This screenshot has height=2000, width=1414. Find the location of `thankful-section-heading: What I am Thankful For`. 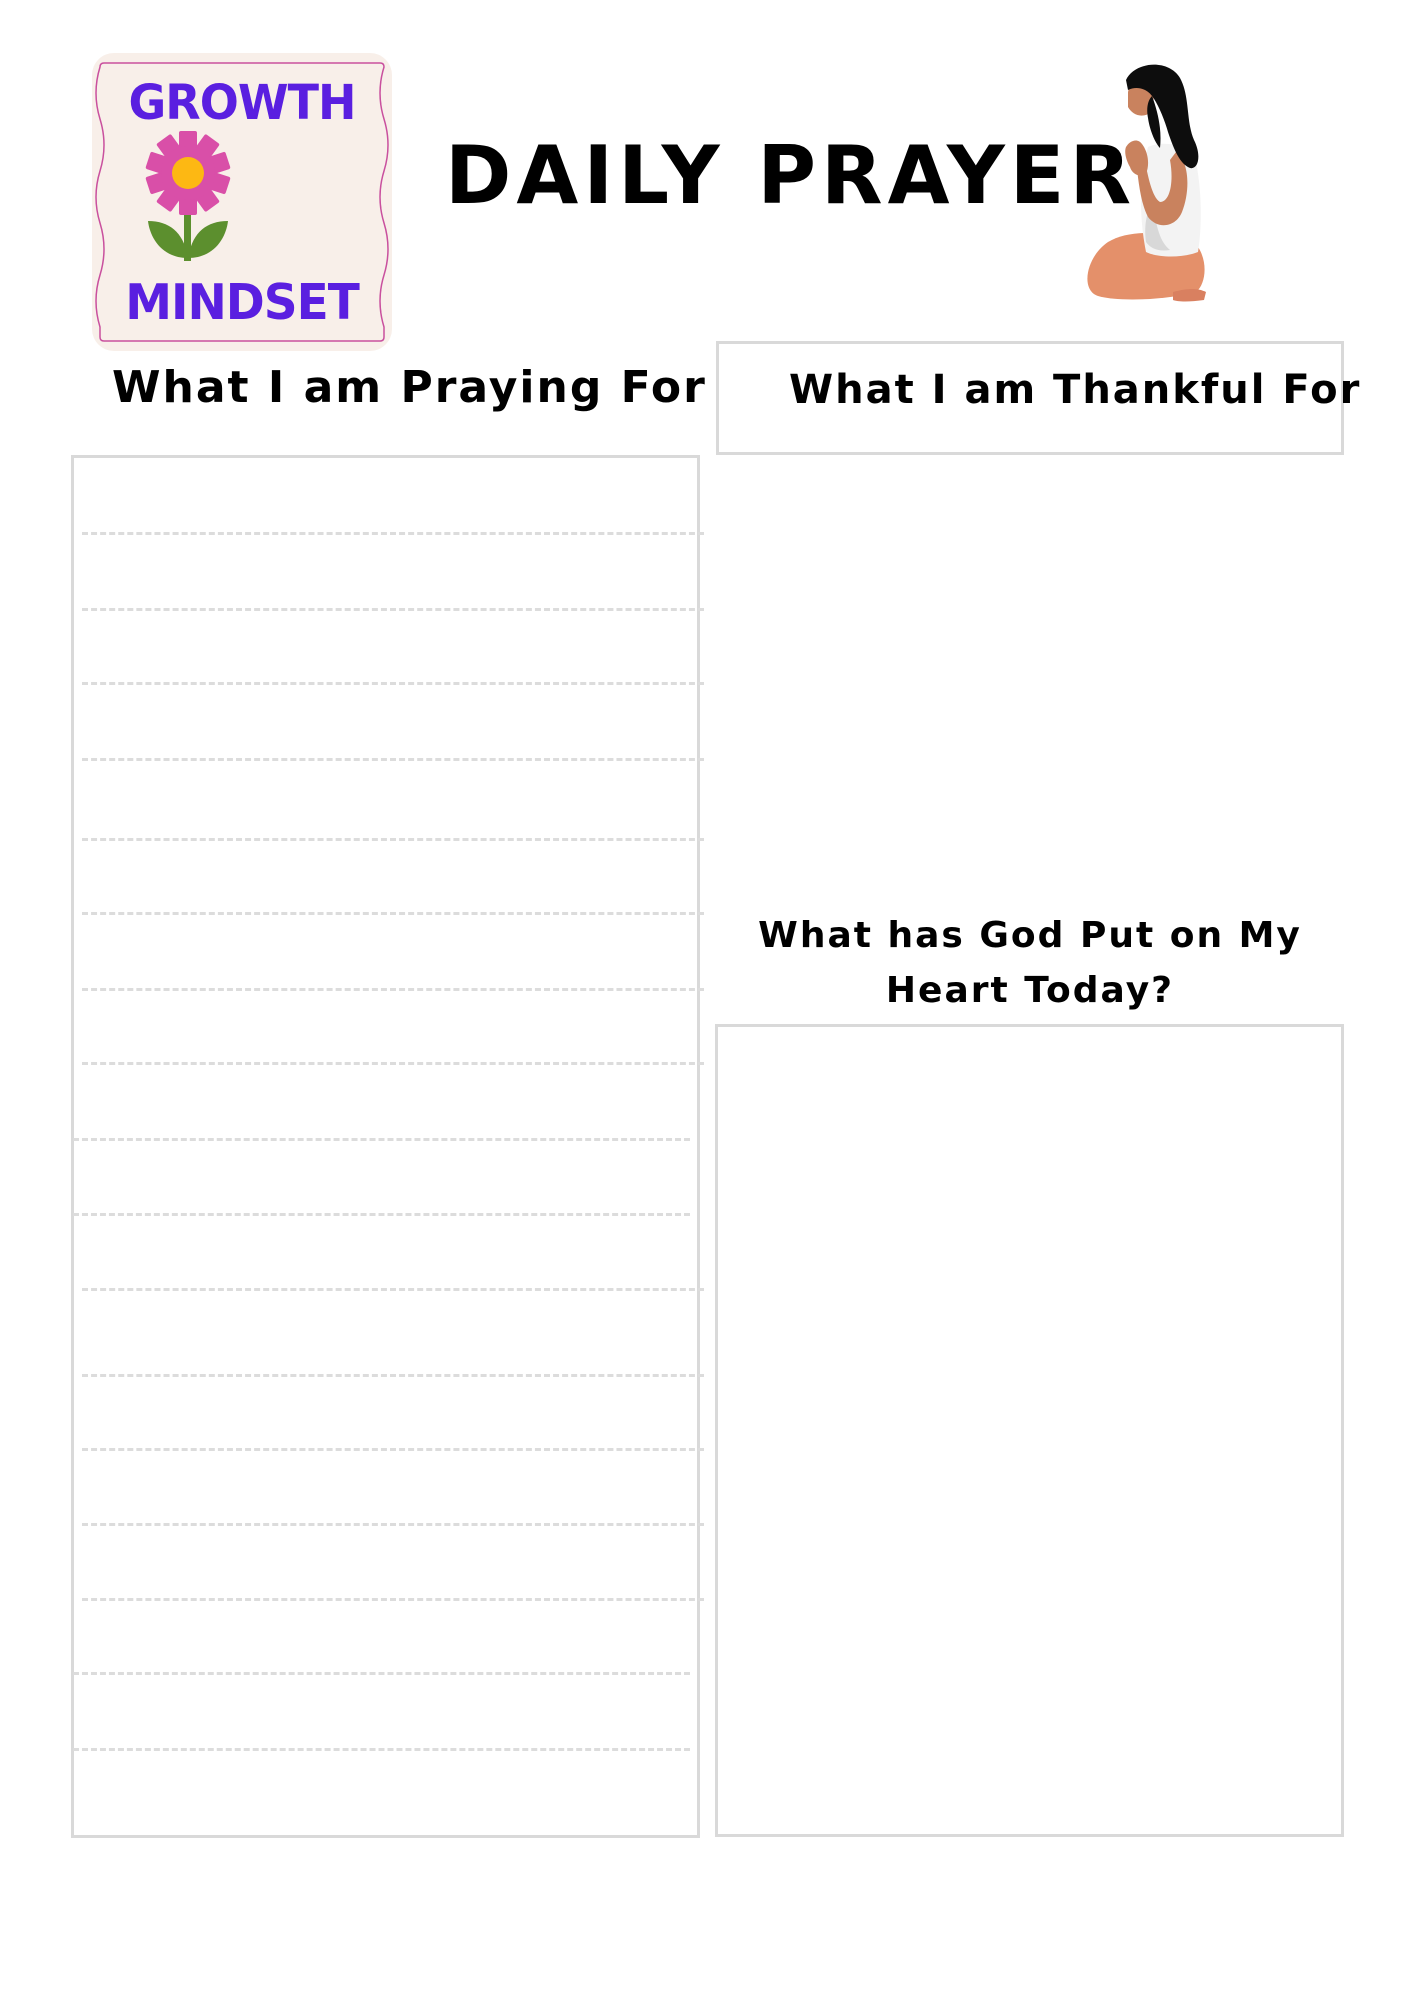

thankful-section-heading: What I am Thankful For is located at coordinates (1075, 390).